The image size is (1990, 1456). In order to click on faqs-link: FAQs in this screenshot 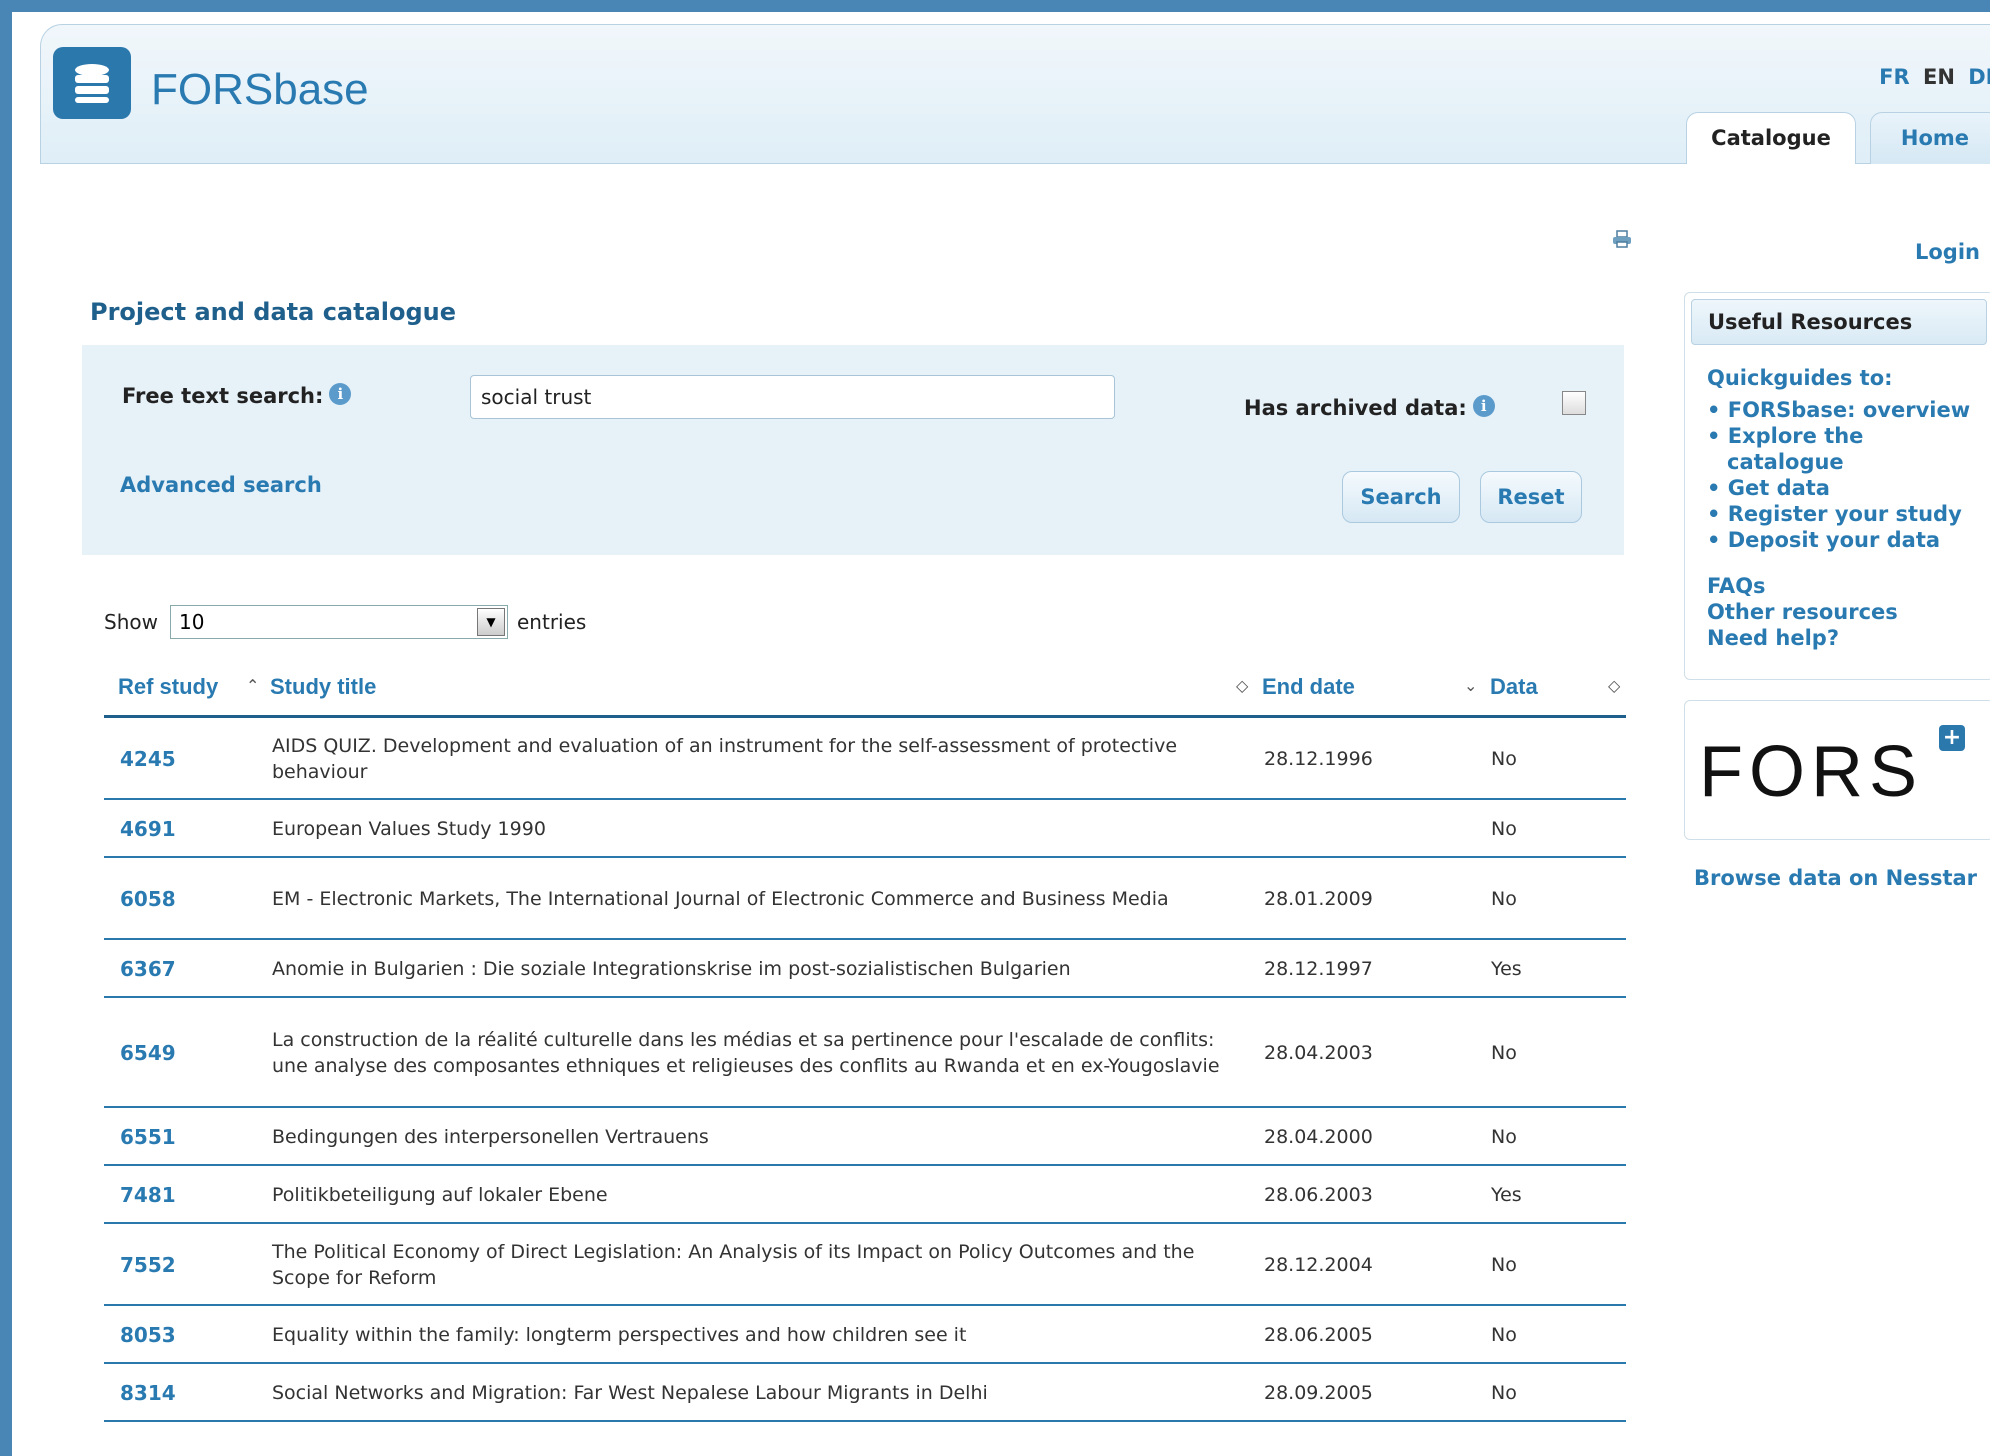, I will do `click(1736, 586)`.